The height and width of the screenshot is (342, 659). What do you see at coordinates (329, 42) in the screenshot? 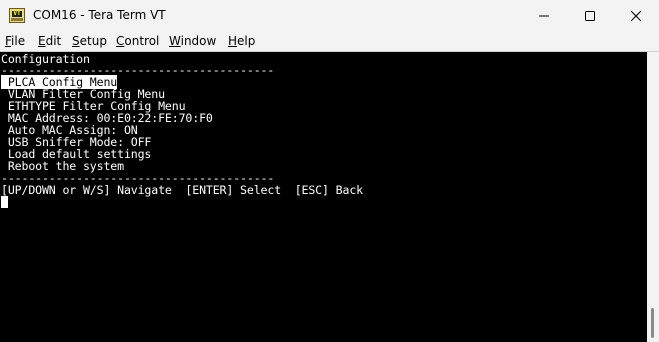
I see `menu-bar: File Edit Setup Control Window Help` at bounding box center [329, 42].